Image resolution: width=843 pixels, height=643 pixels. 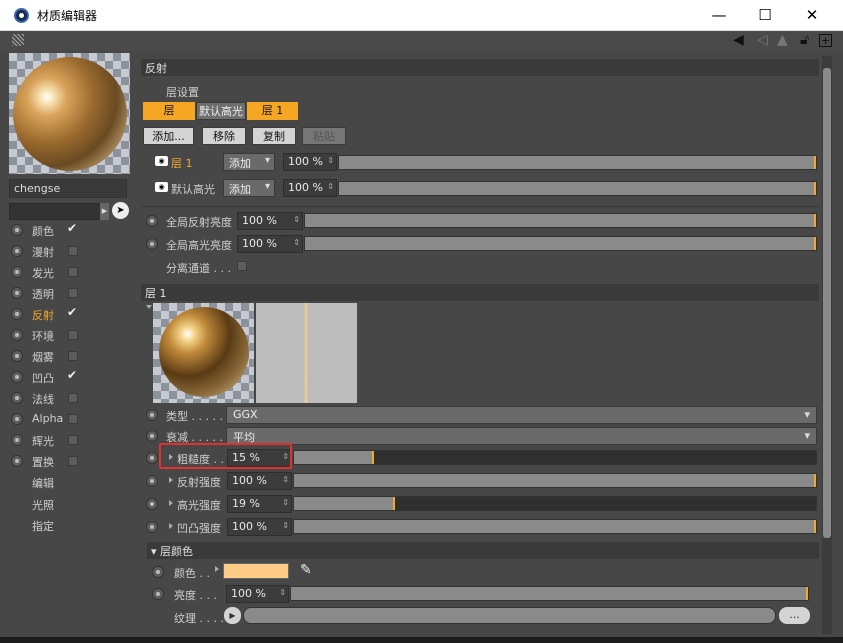 I want to click on channel-assign: 指定, so click(x=43, y=526).